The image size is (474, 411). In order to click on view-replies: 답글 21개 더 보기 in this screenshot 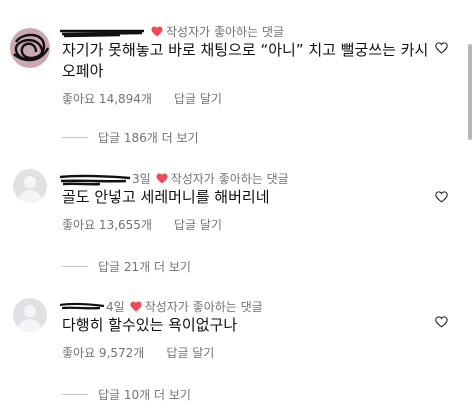, I will do `click(126, 266)`.